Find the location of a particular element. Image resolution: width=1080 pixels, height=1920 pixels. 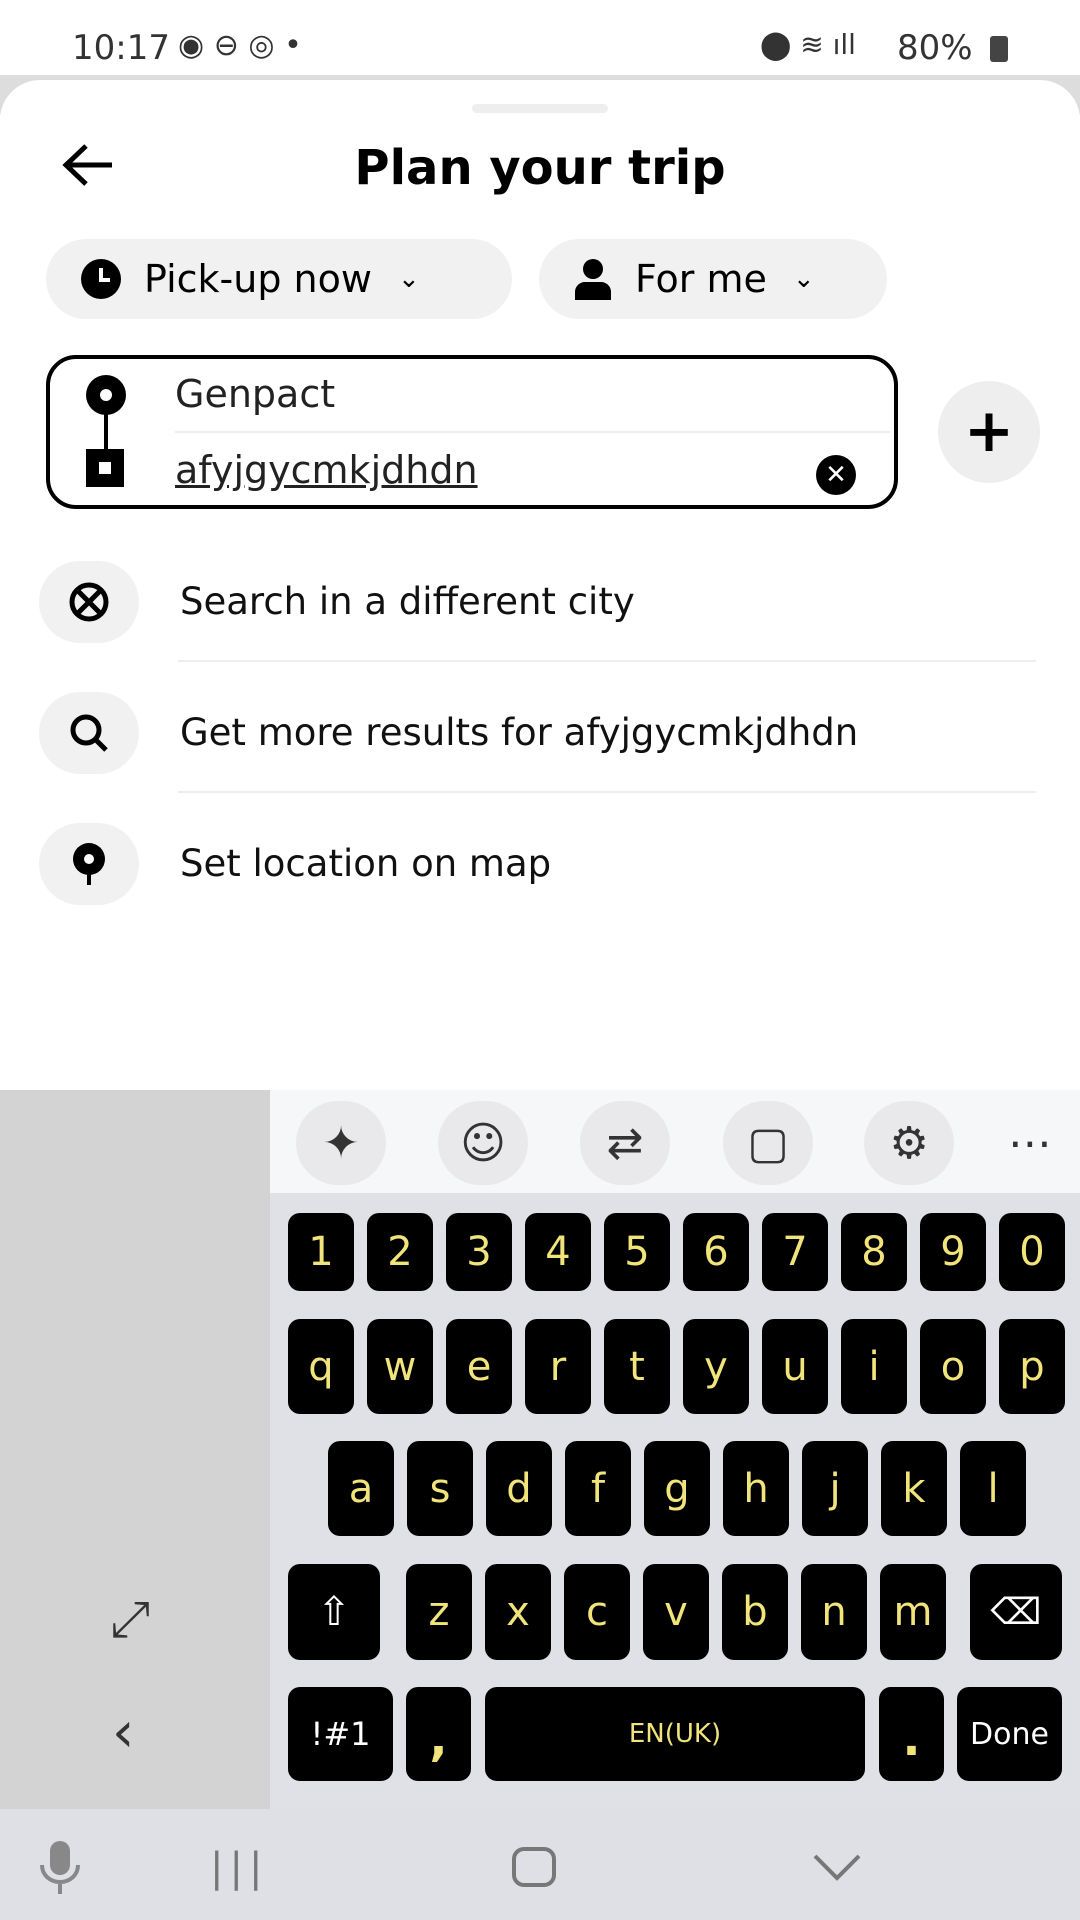

key-w: w is located at coordinates (400, 1366).